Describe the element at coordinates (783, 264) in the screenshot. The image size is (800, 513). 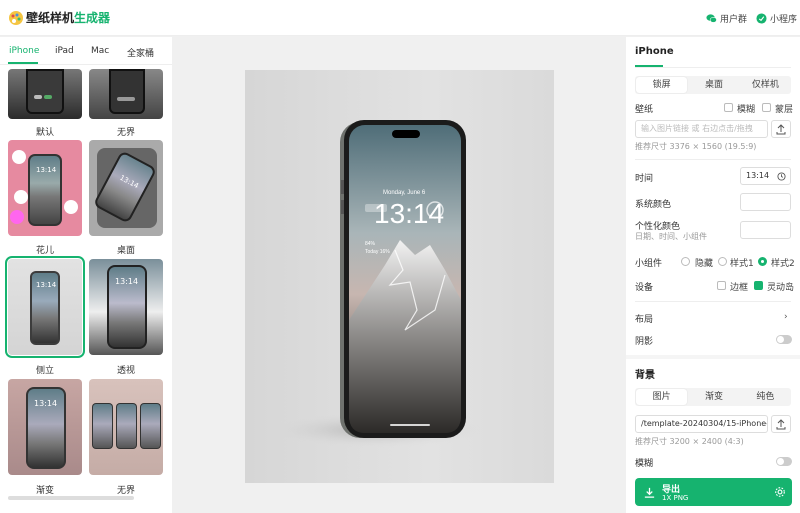
I see `widget-style2-label: 样式2` at that location.